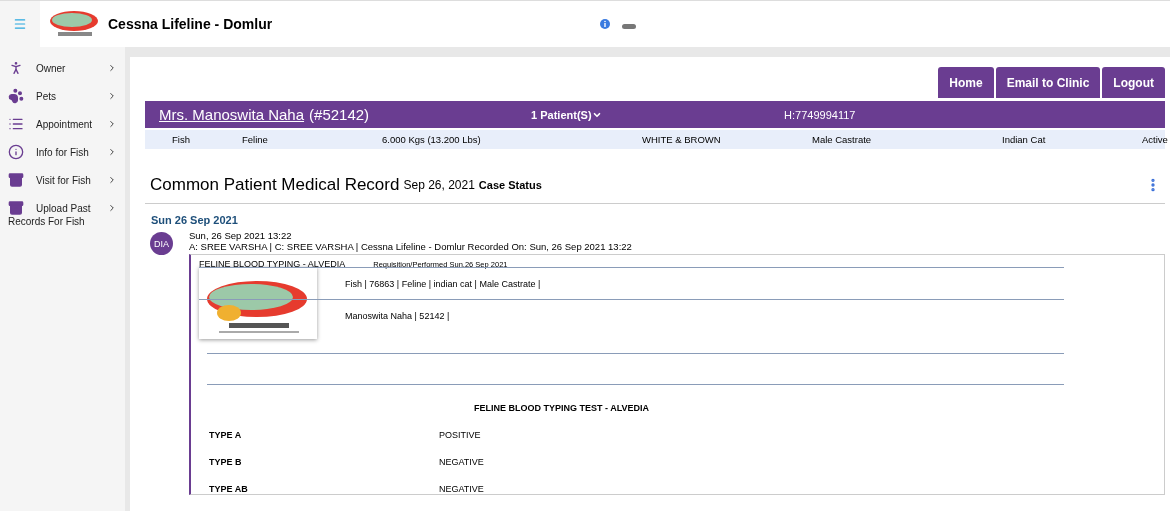  What do you see at coordinates (62, 70) in the screenshot?
I see `sidebar-item: Owner` at bounding box center [62, 70].